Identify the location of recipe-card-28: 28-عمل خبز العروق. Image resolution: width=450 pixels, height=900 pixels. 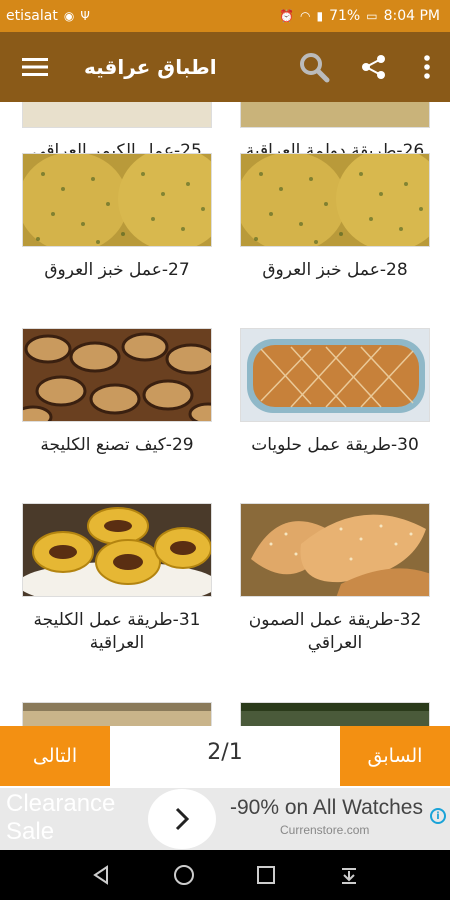
(335, 217).